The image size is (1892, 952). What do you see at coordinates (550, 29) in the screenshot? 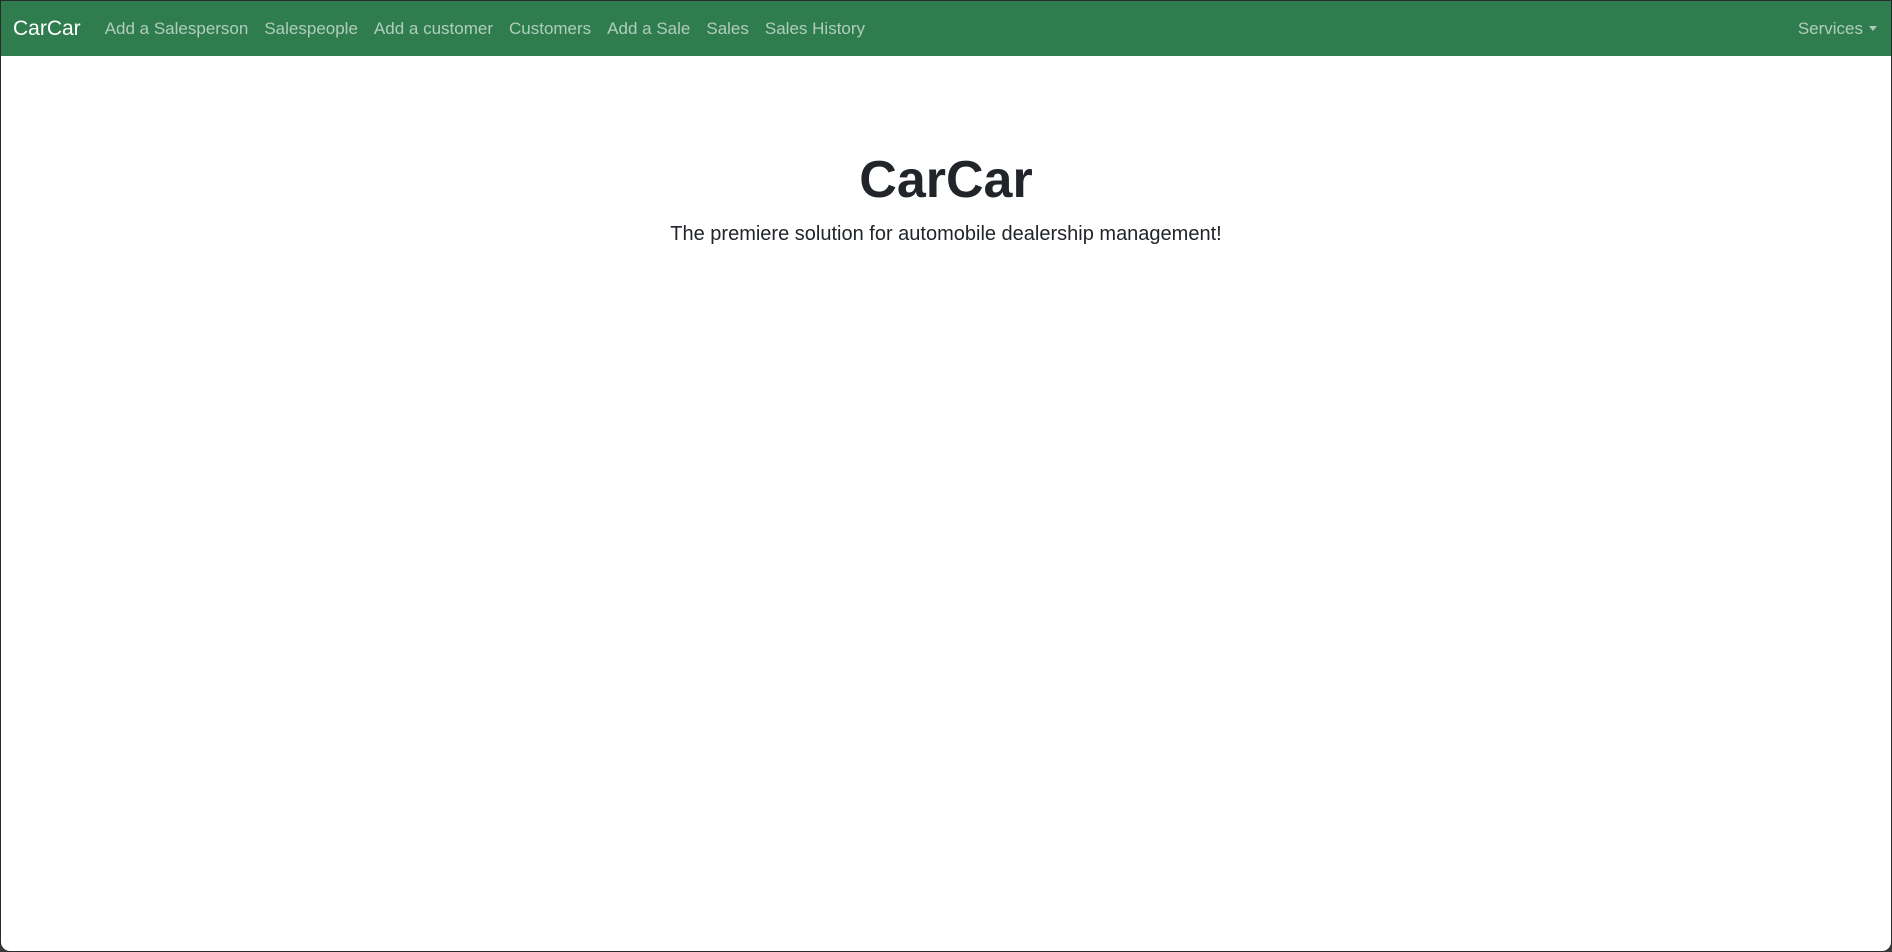
I see `nav-link-customers: Customers` at bounding box center [550, 29].